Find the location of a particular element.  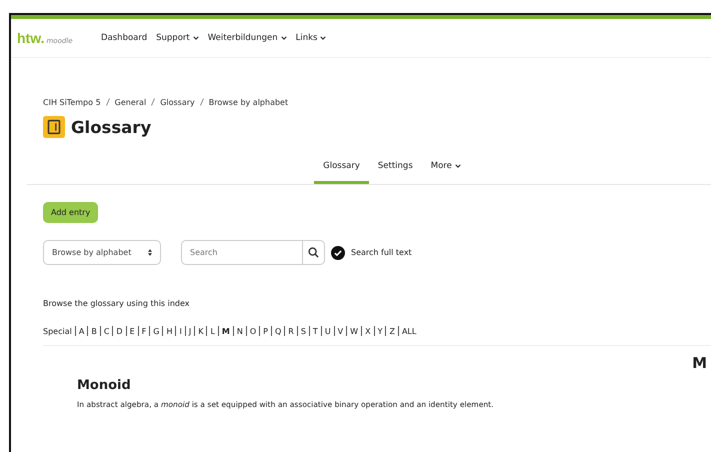

letter-link: B is located at coordinates (94, 331).